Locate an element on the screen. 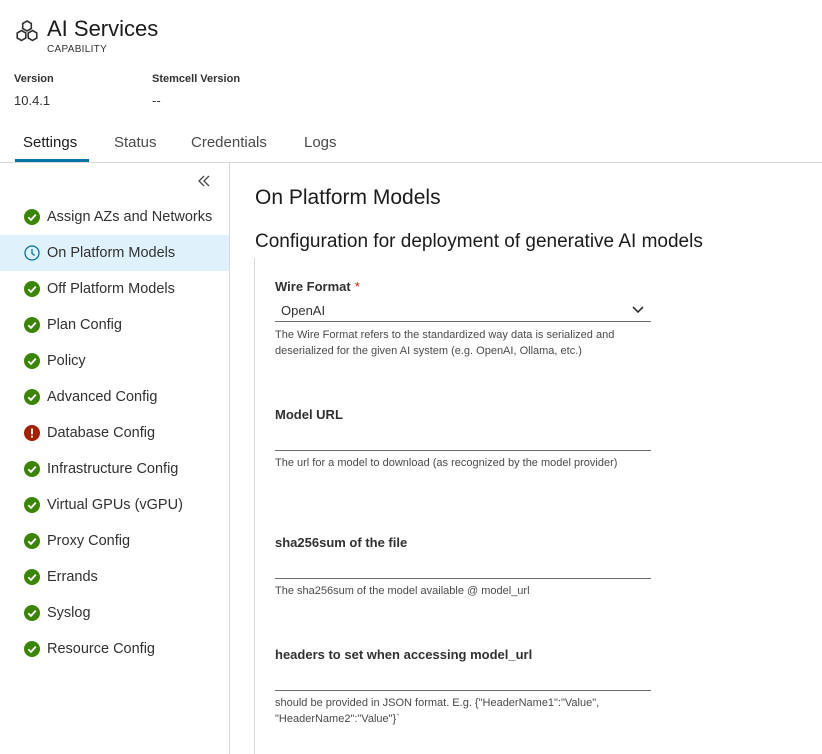 The width and height of the screenshot is (822, 754). tab-status: Status is located at coordinates (135, 148).